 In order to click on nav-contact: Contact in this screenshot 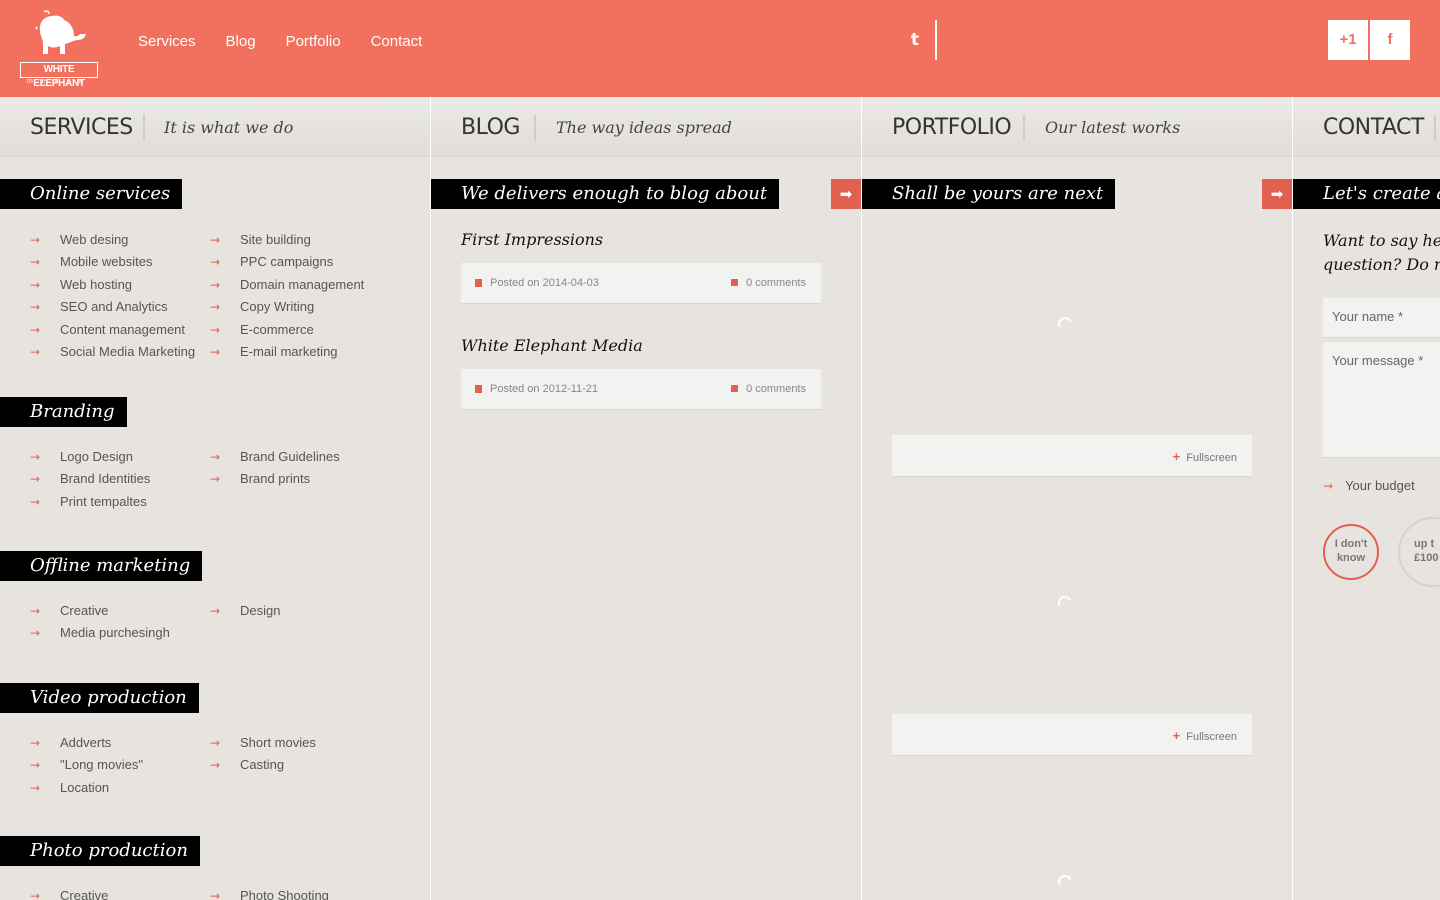, I will do `click(397, 42)`.